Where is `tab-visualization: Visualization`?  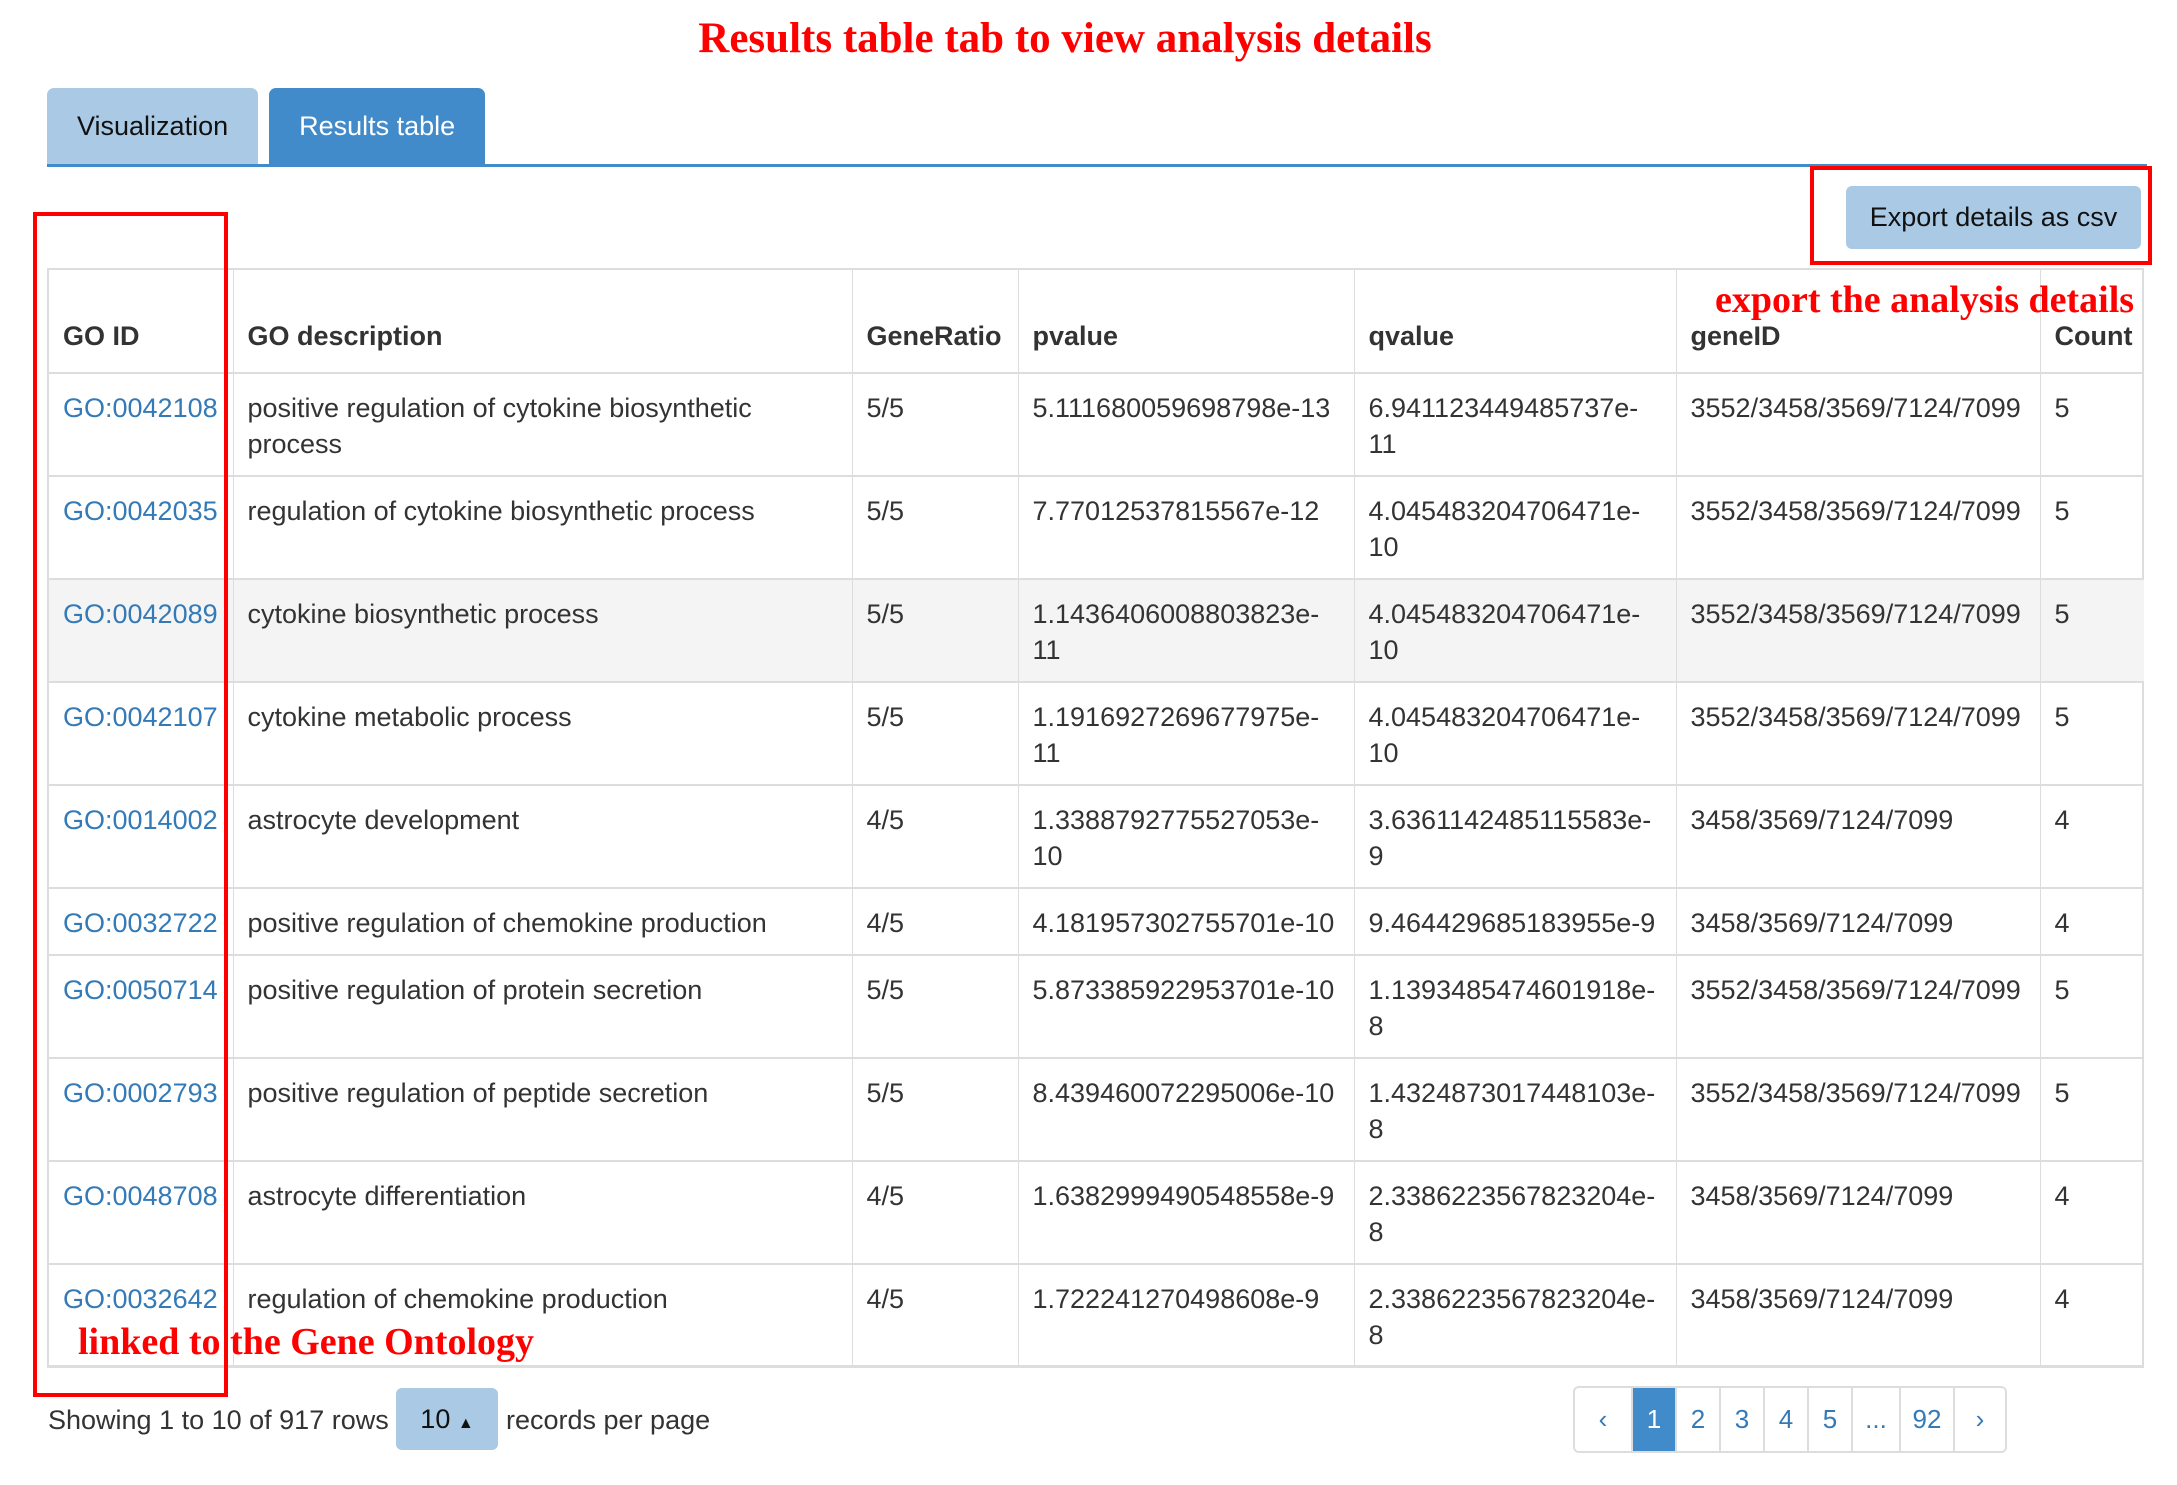 tab-visualization: Visualization is located at coordinates (153, 126).